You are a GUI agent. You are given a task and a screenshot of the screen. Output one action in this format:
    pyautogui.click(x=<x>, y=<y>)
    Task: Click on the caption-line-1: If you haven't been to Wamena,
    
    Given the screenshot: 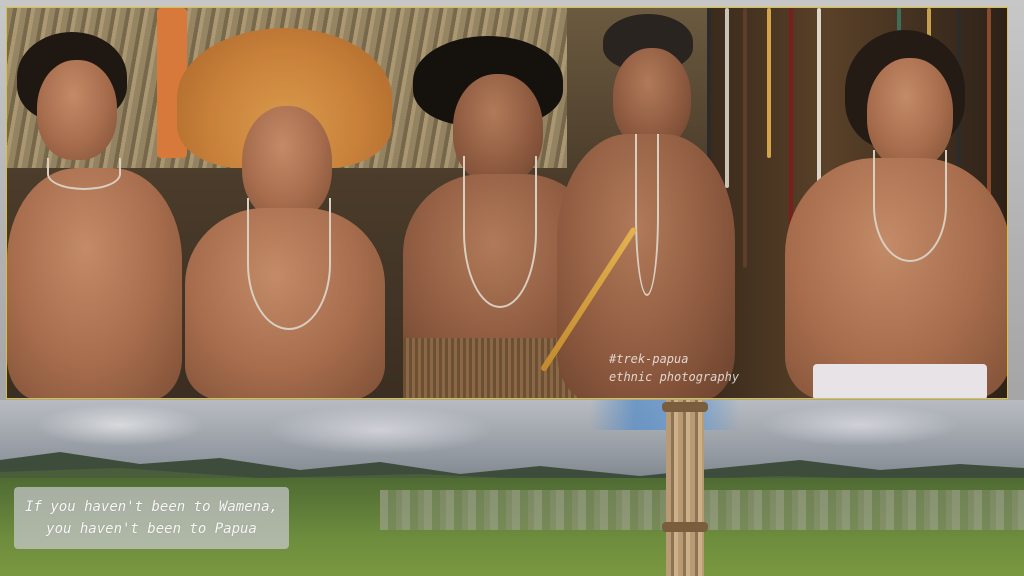 What is the action you would take?
    pyautogui.click(x=151, y=507)
    